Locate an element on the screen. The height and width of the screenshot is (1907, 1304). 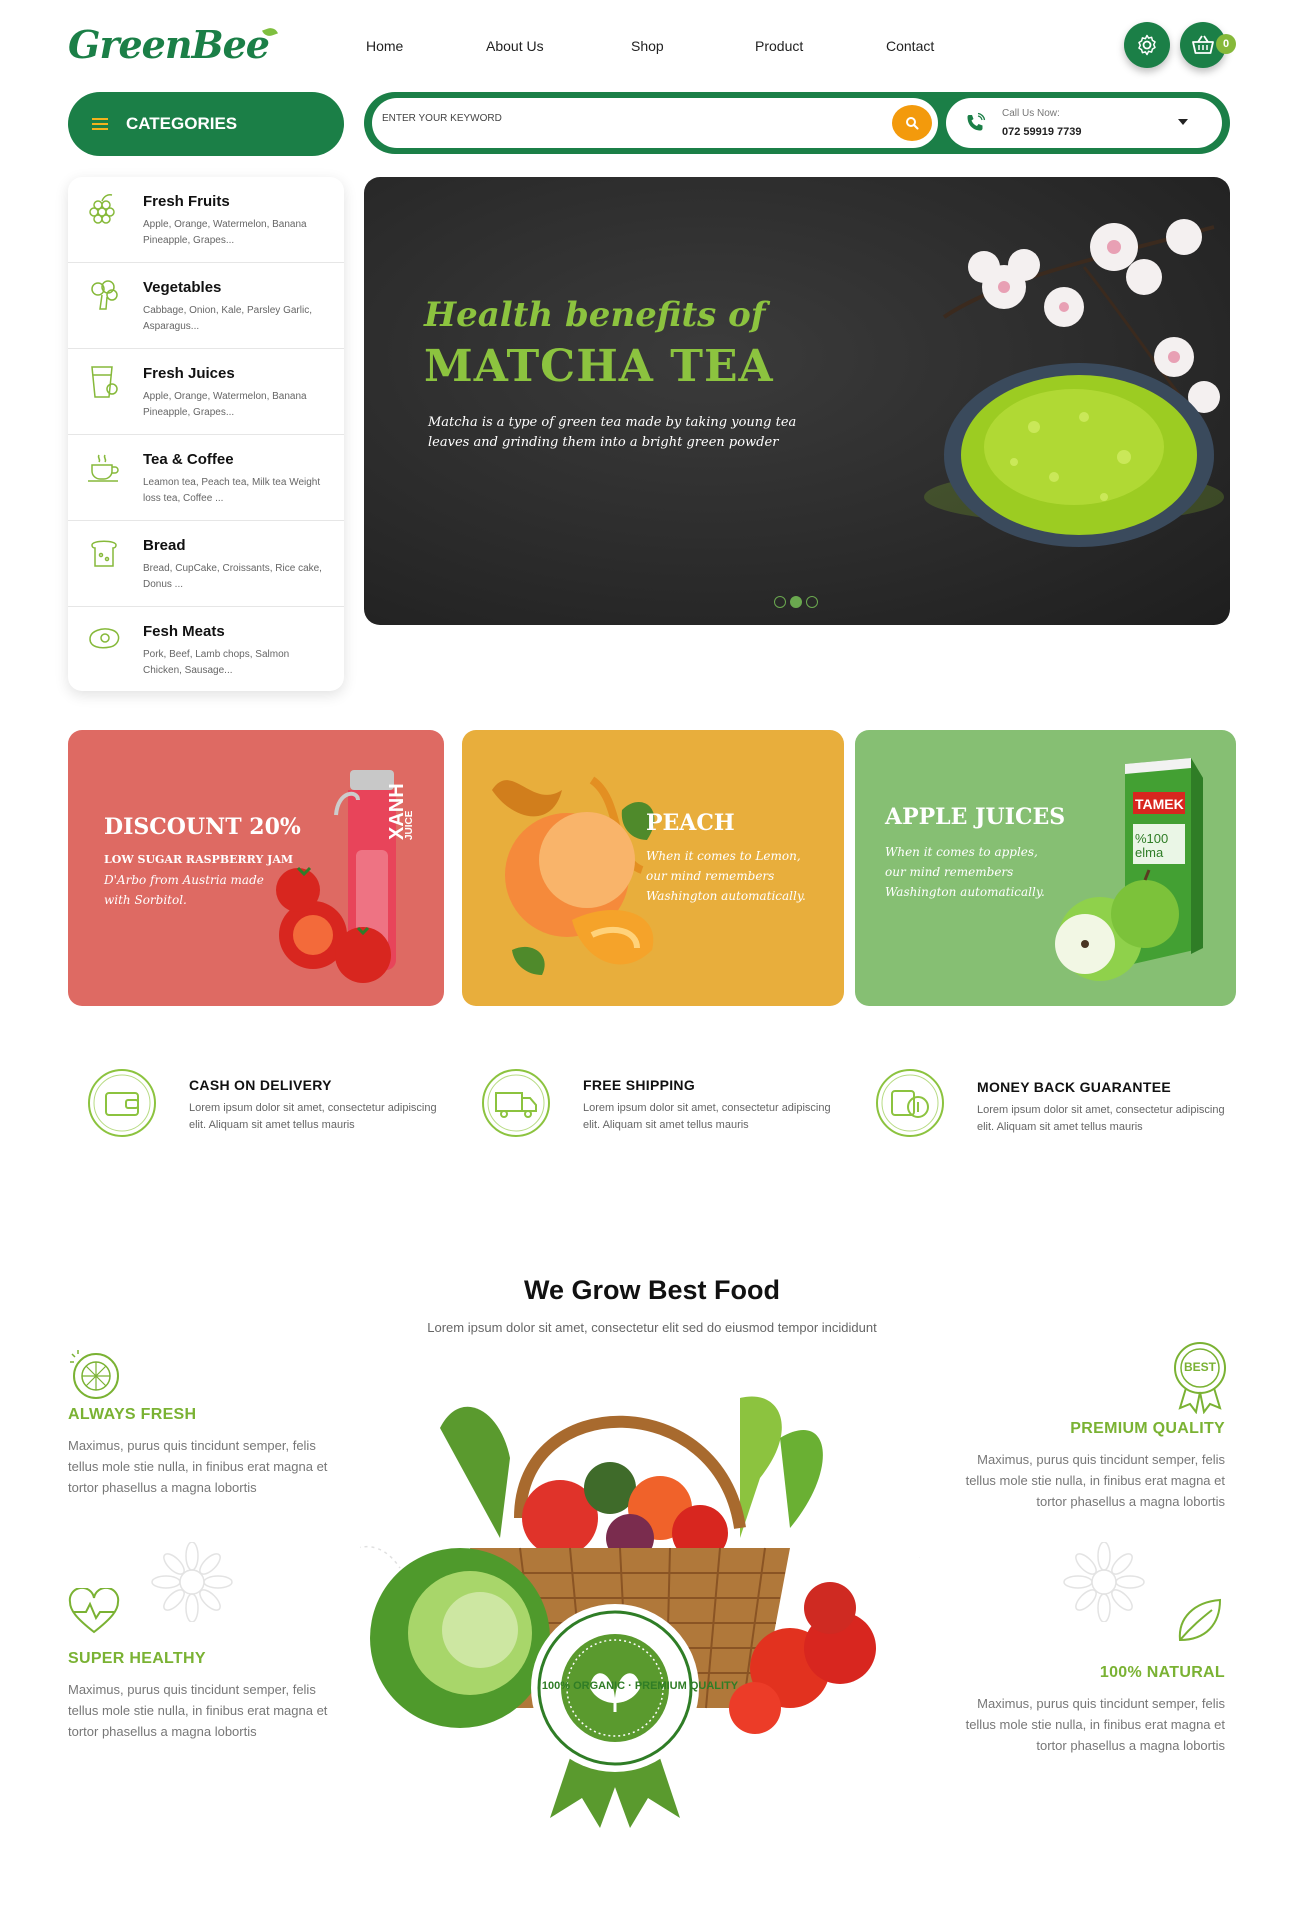
money-coins-icon is located at coordinates (910, 1103).